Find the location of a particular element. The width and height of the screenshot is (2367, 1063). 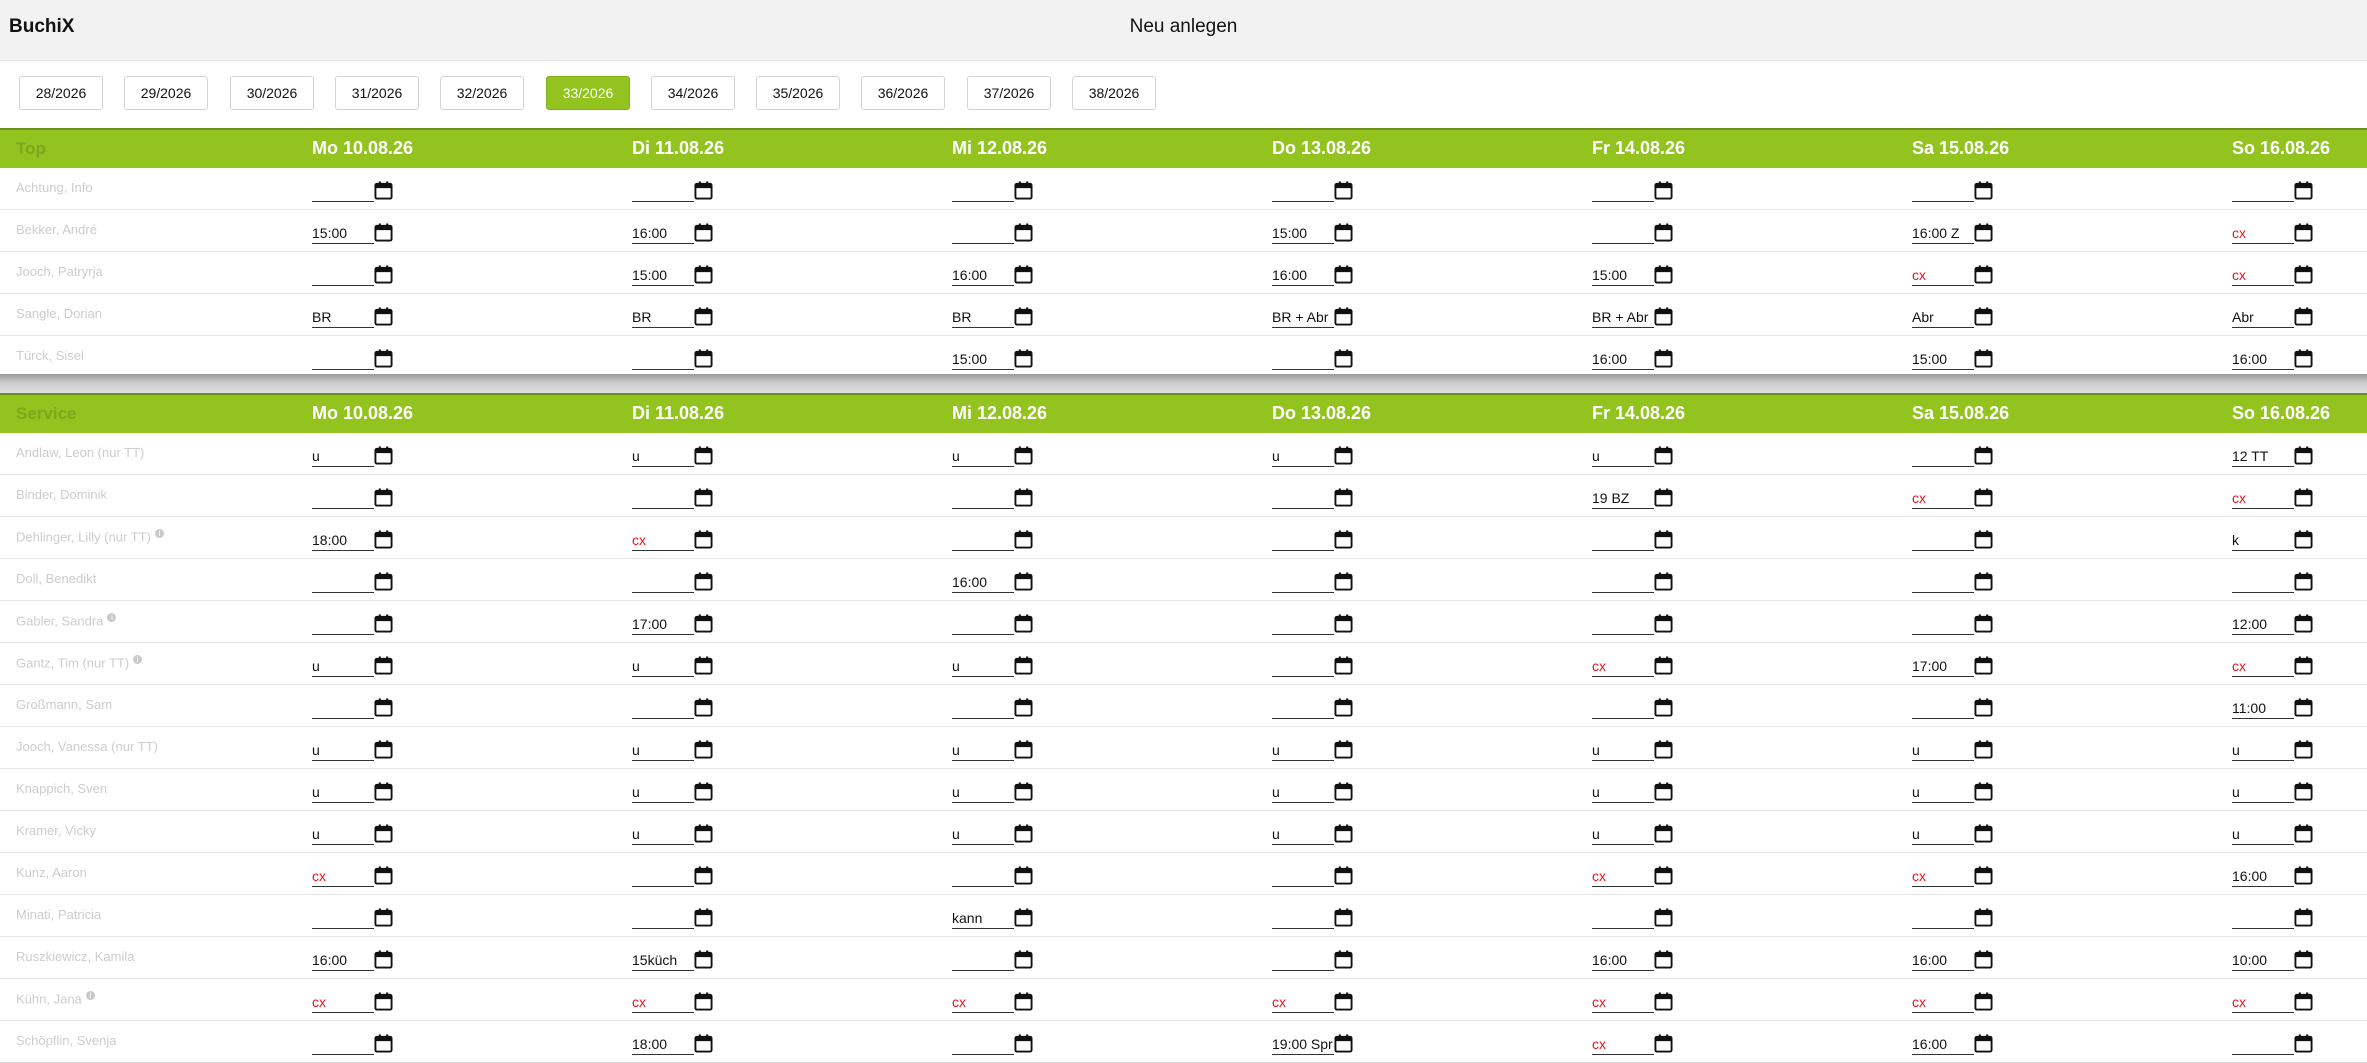

week-button-8: 36/2026 is located at coordinates (903, 93).